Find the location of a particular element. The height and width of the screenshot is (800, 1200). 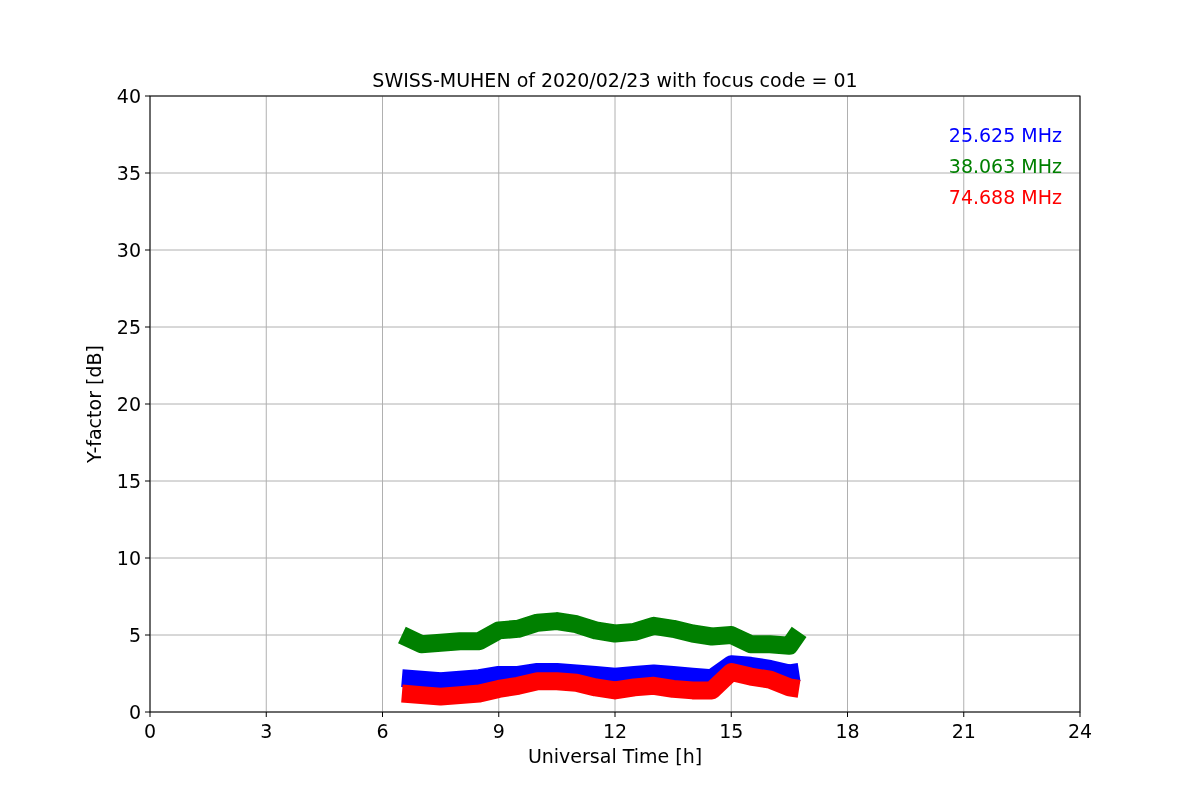

tick-label: 10 is located at coordinates (128, 558).